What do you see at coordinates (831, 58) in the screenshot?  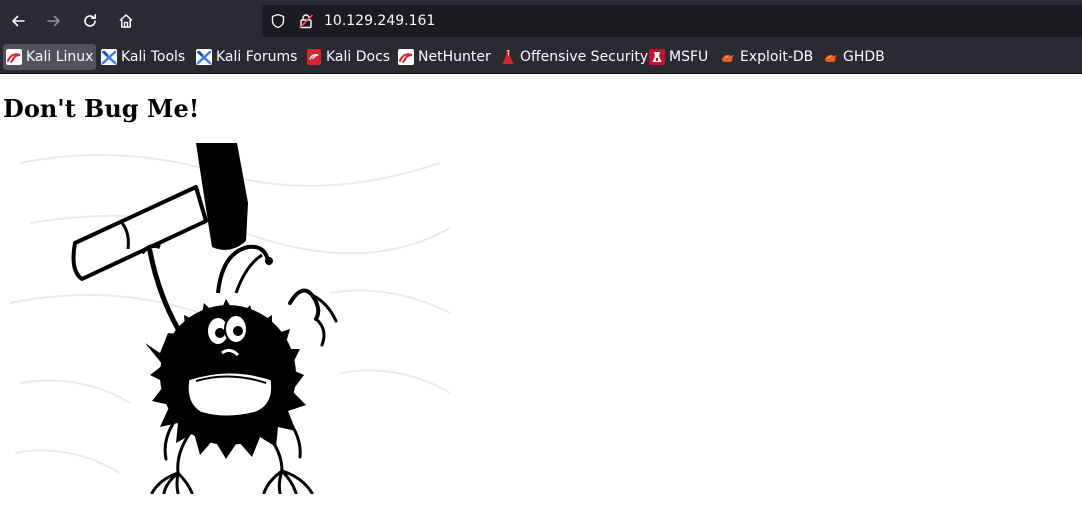 I see `ghdb-icon` at bounding box center [831, 58].